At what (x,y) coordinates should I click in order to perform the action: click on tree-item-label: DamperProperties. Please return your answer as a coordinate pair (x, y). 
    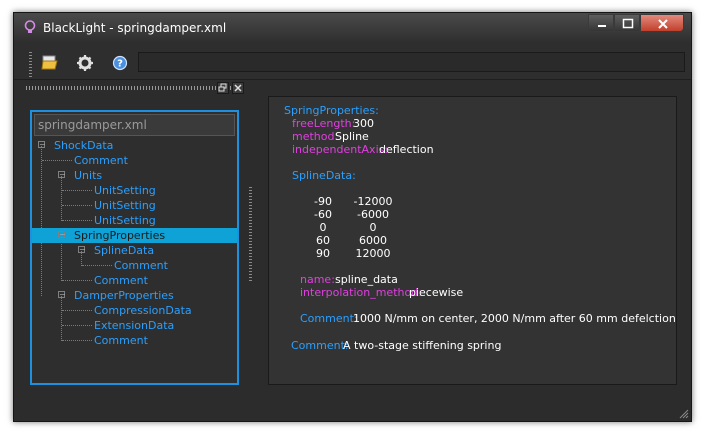
    Looking at the image, I should click on (124, 295).